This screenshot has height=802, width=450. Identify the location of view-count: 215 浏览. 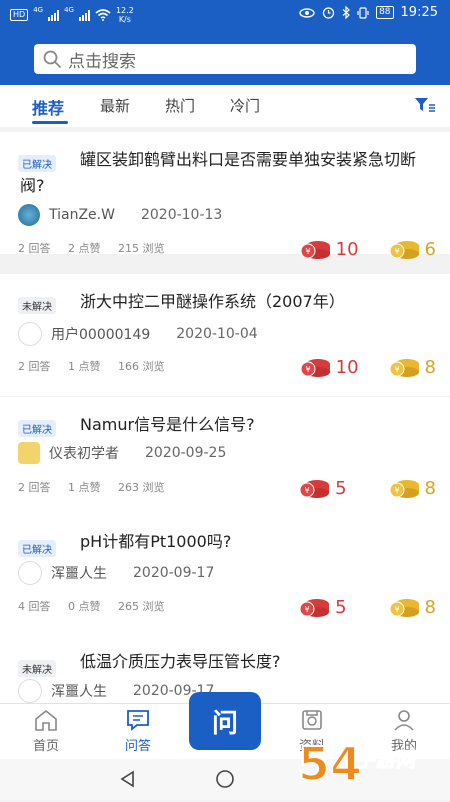
(141, 248).